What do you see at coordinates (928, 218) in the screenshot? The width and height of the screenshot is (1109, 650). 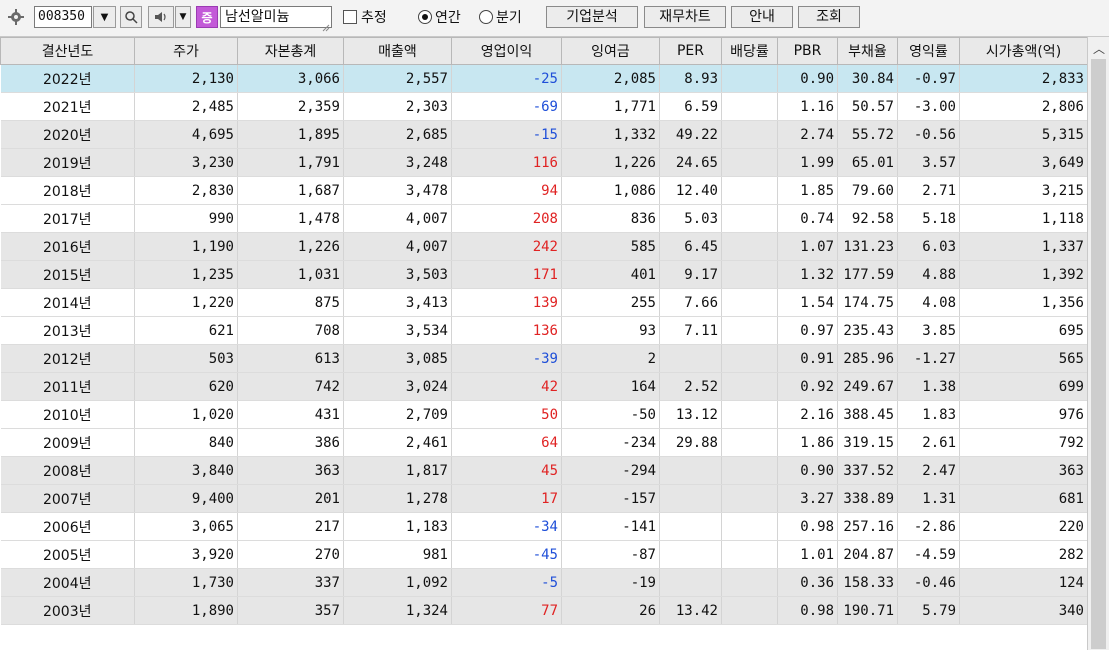 I see `table-cell: 5.18` at bounding box center [928, 218].